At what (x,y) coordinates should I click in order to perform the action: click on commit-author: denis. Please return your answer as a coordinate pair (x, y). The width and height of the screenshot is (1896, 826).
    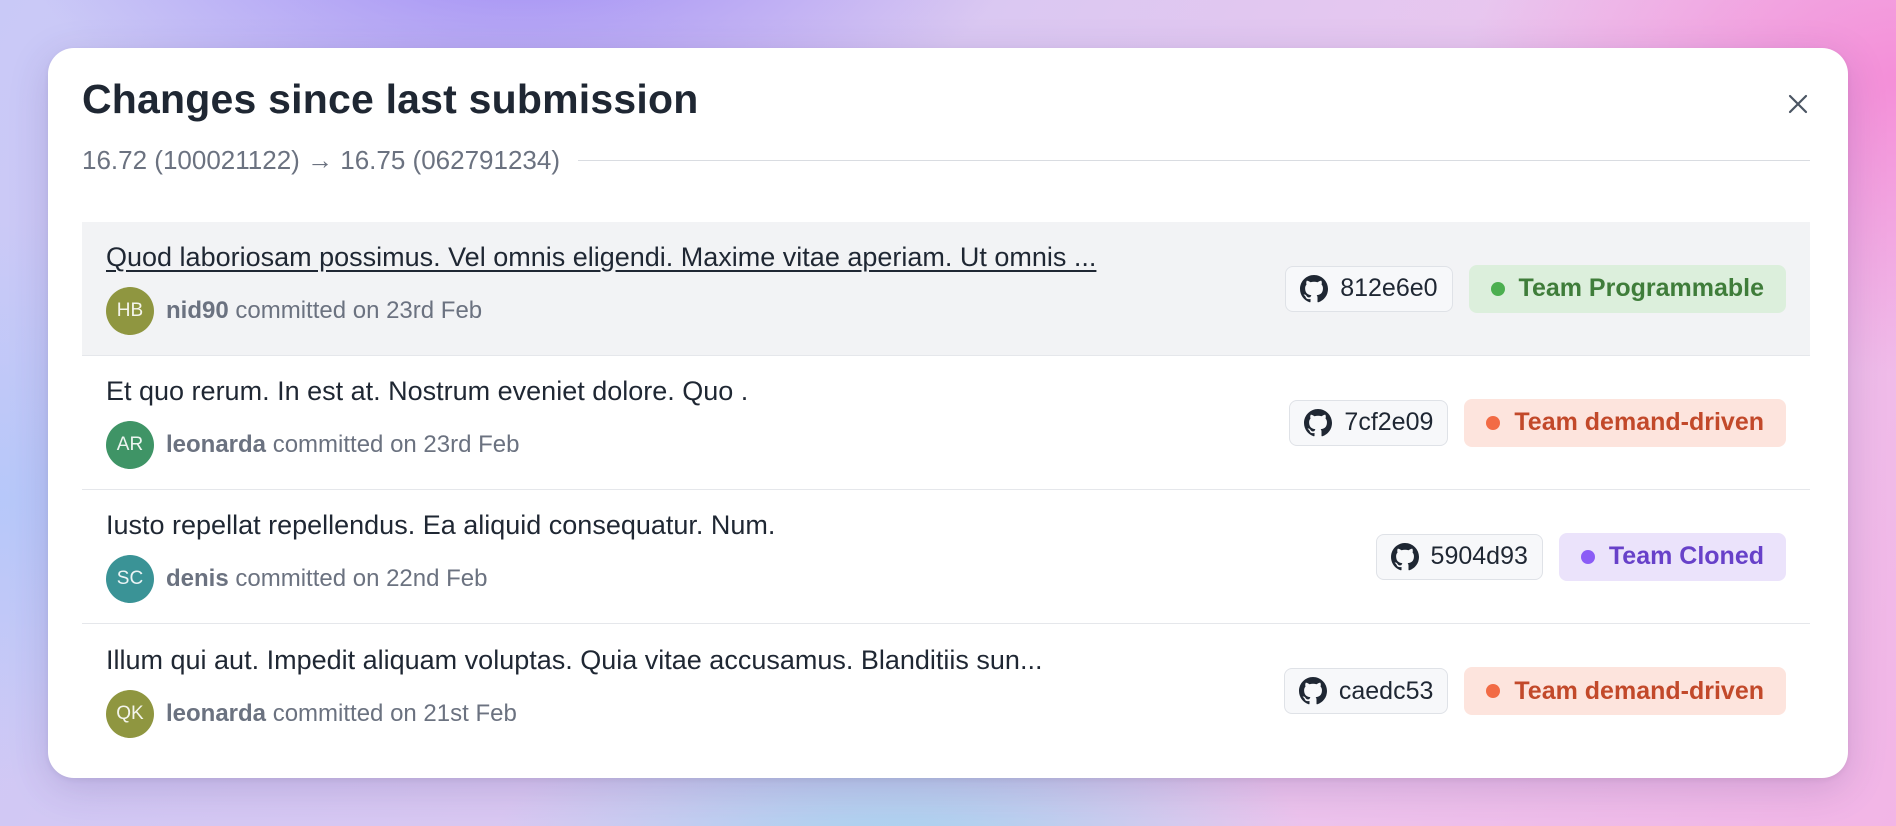
    Looking at the image, I should click on (197, 578).